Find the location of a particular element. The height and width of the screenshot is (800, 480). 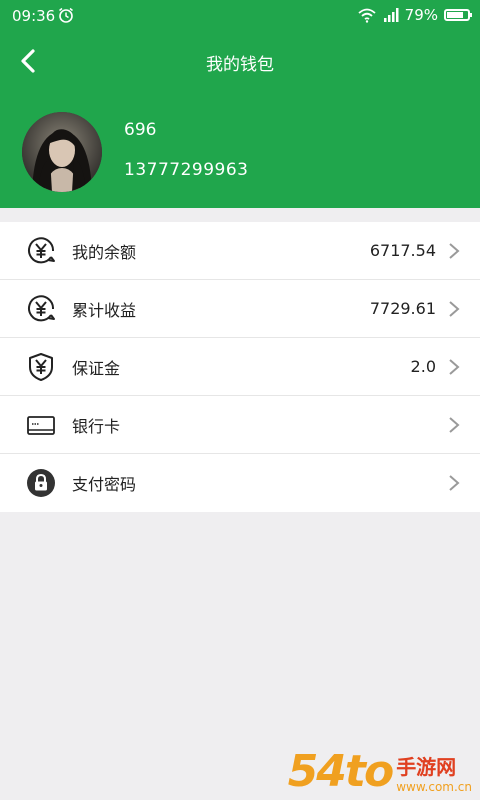

status-time: 09:36 is located at coordinates (34, 16).